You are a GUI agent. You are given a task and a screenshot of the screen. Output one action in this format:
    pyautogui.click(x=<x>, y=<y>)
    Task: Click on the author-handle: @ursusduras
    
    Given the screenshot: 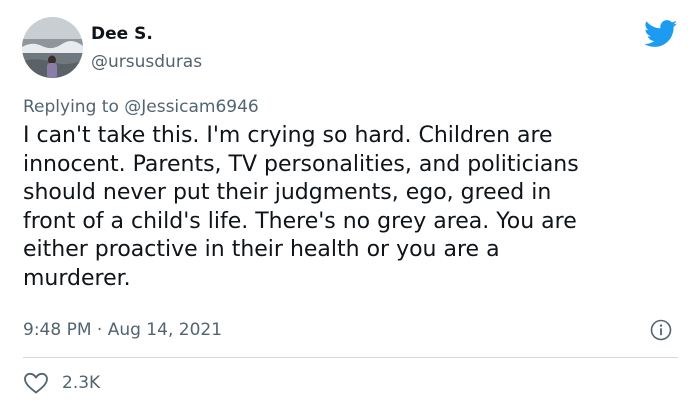 What is the action you would take?
    pyautogui.click(x=146, y=62)
    